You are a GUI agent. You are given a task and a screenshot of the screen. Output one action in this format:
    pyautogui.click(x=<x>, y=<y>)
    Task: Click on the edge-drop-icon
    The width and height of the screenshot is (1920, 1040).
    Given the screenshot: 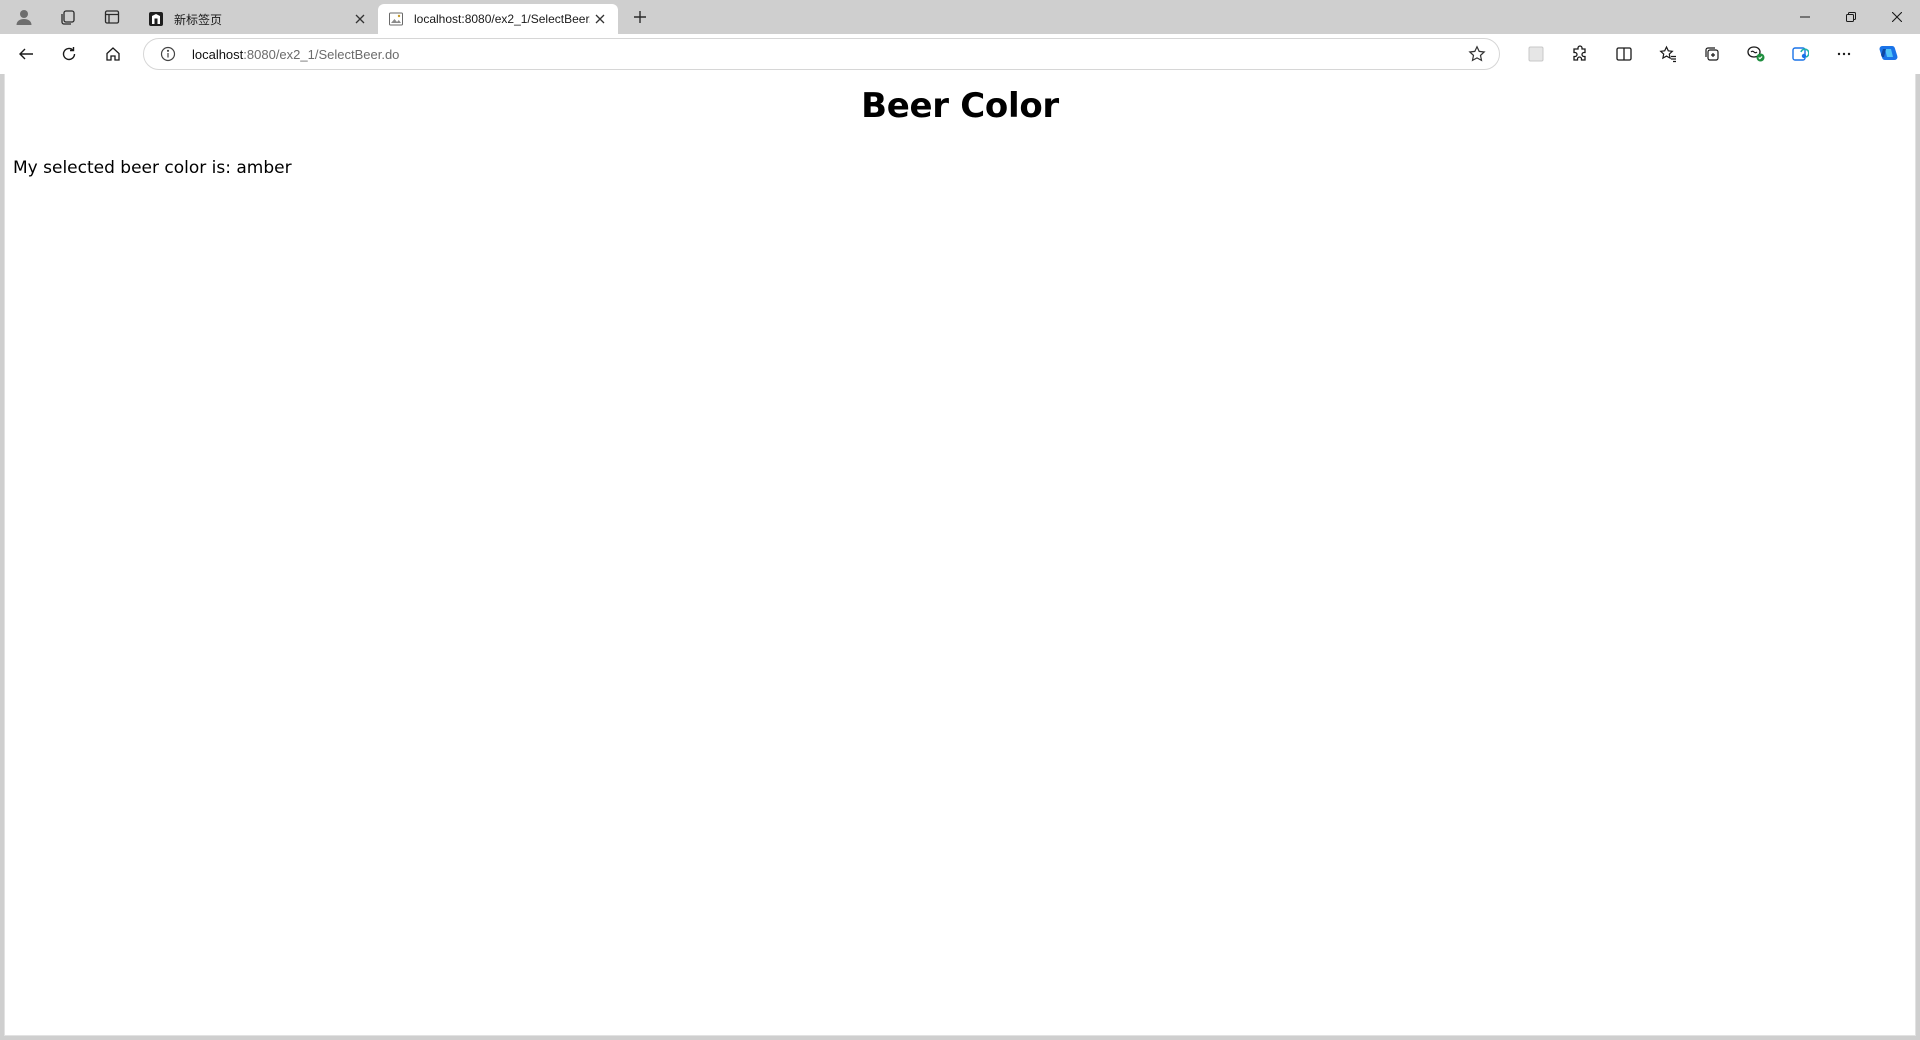 What is the action you would take?
    pyautogui.click(x=1800, y=54)
    